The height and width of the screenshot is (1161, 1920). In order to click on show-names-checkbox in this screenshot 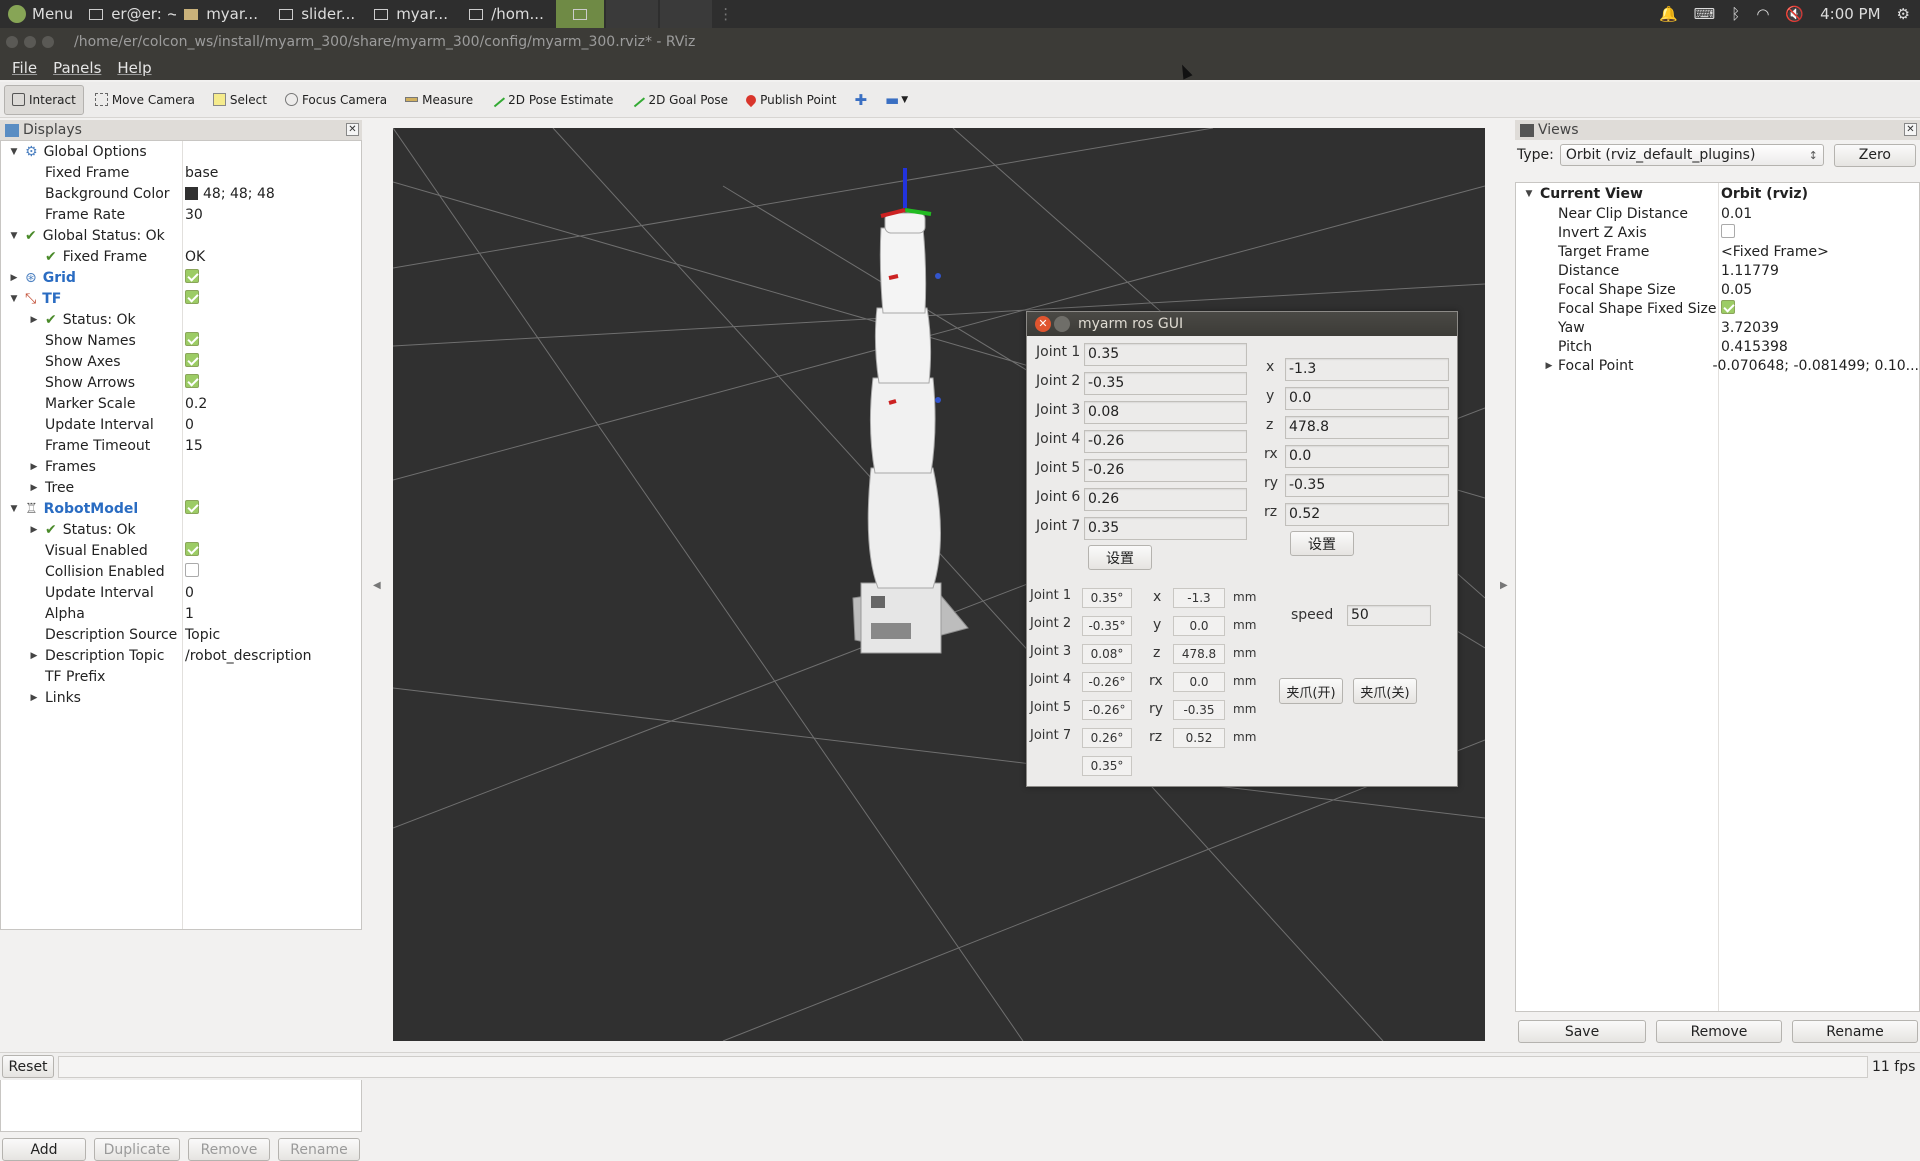, I will do `click(192, 338)`.